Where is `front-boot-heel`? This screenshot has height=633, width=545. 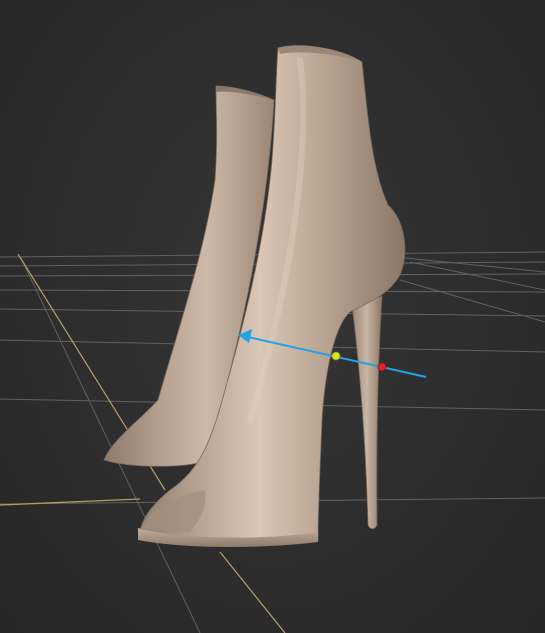 front-boot-heel is located at coordinates (367, 412).